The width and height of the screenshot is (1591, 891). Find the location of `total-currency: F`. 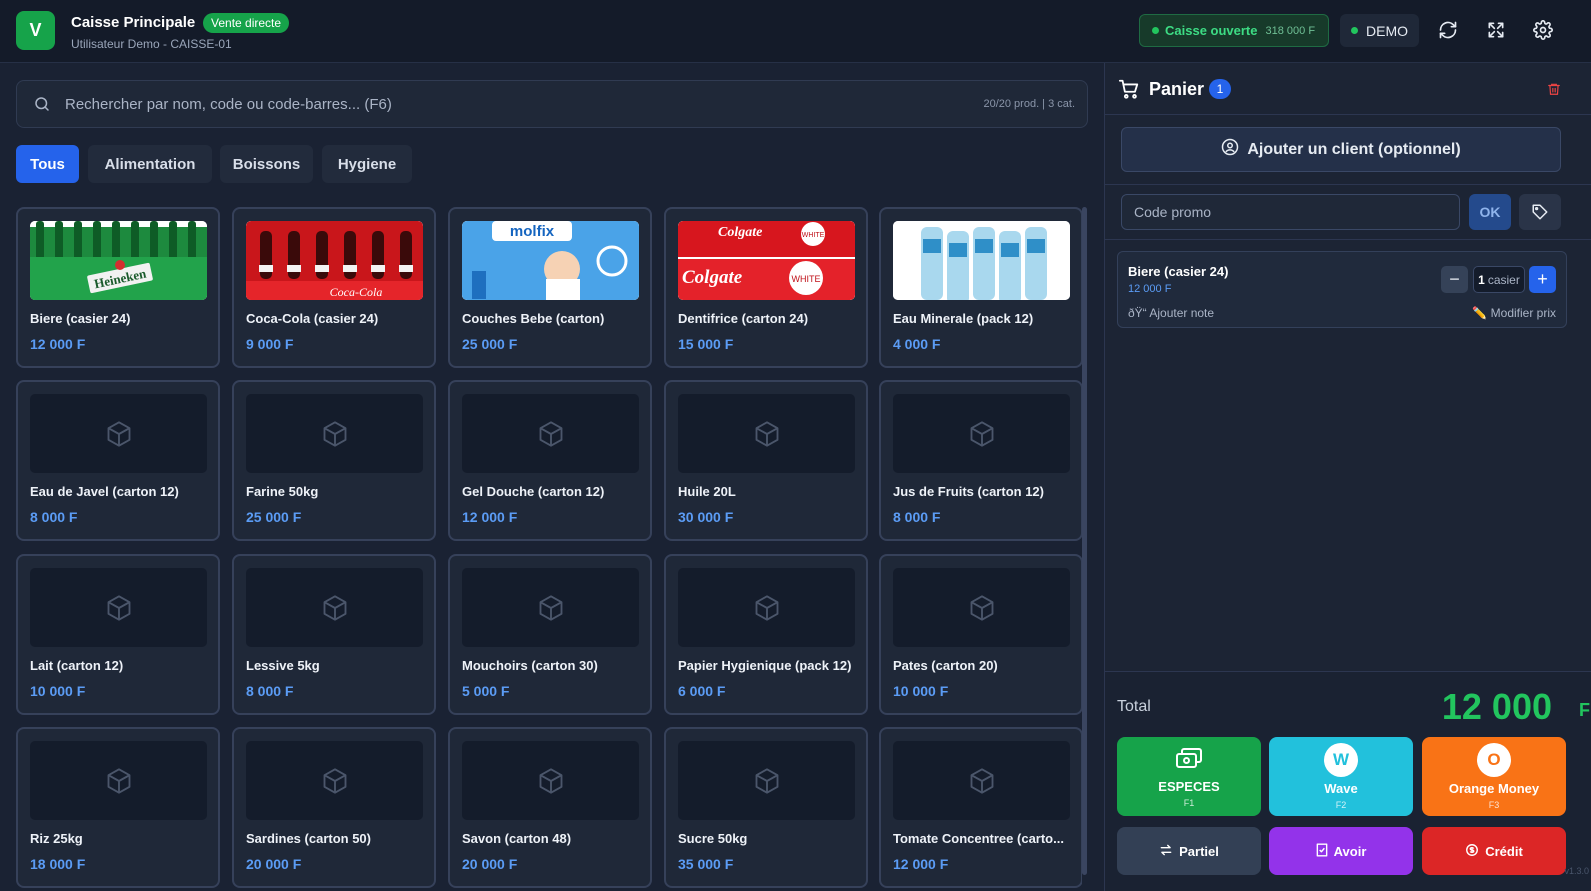

total-currency: F is located at coordinates (1584, 710).